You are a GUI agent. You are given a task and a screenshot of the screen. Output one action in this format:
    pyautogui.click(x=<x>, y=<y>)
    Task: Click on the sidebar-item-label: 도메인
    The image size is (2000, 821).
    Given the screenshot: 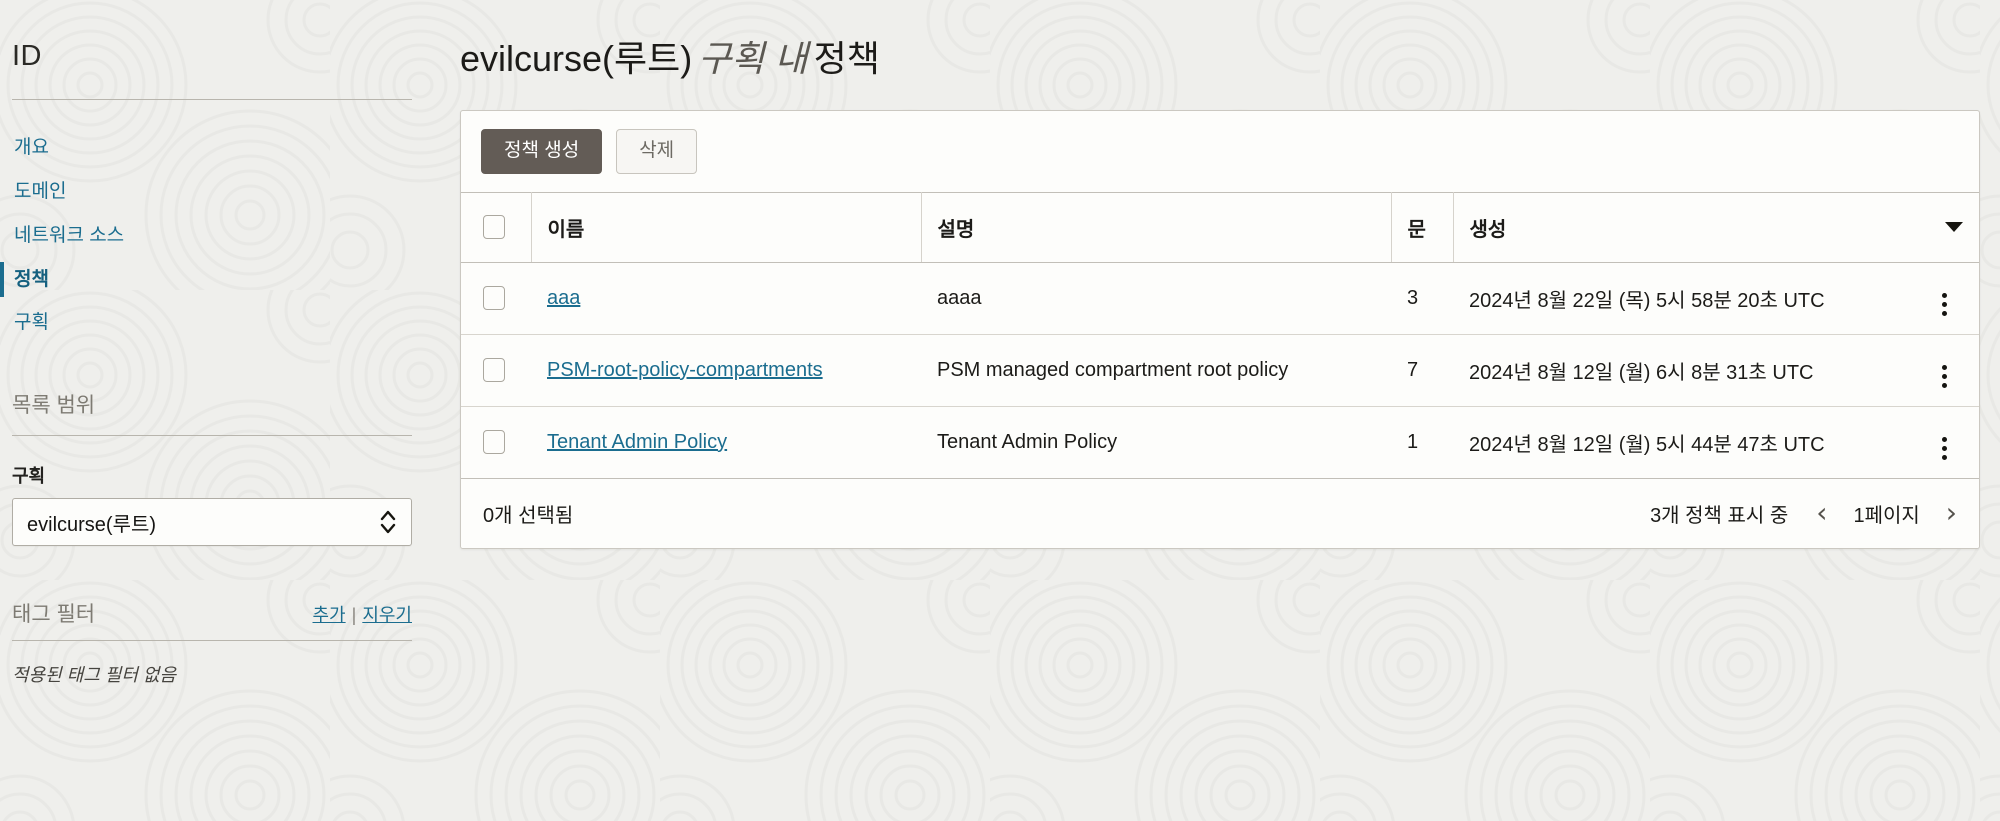 What is the action you would take?
    pyautogui.click(x=40, y=191)
    